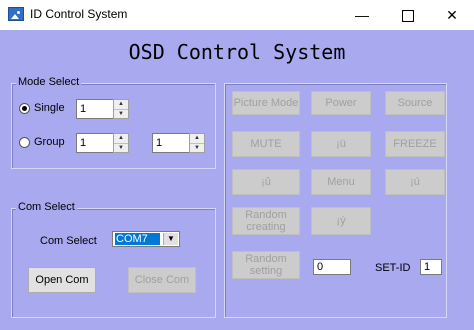 This screenshot has width=474, height=330. I want to click on single-id-spinner: ▲ ▼, so click(121, 109).